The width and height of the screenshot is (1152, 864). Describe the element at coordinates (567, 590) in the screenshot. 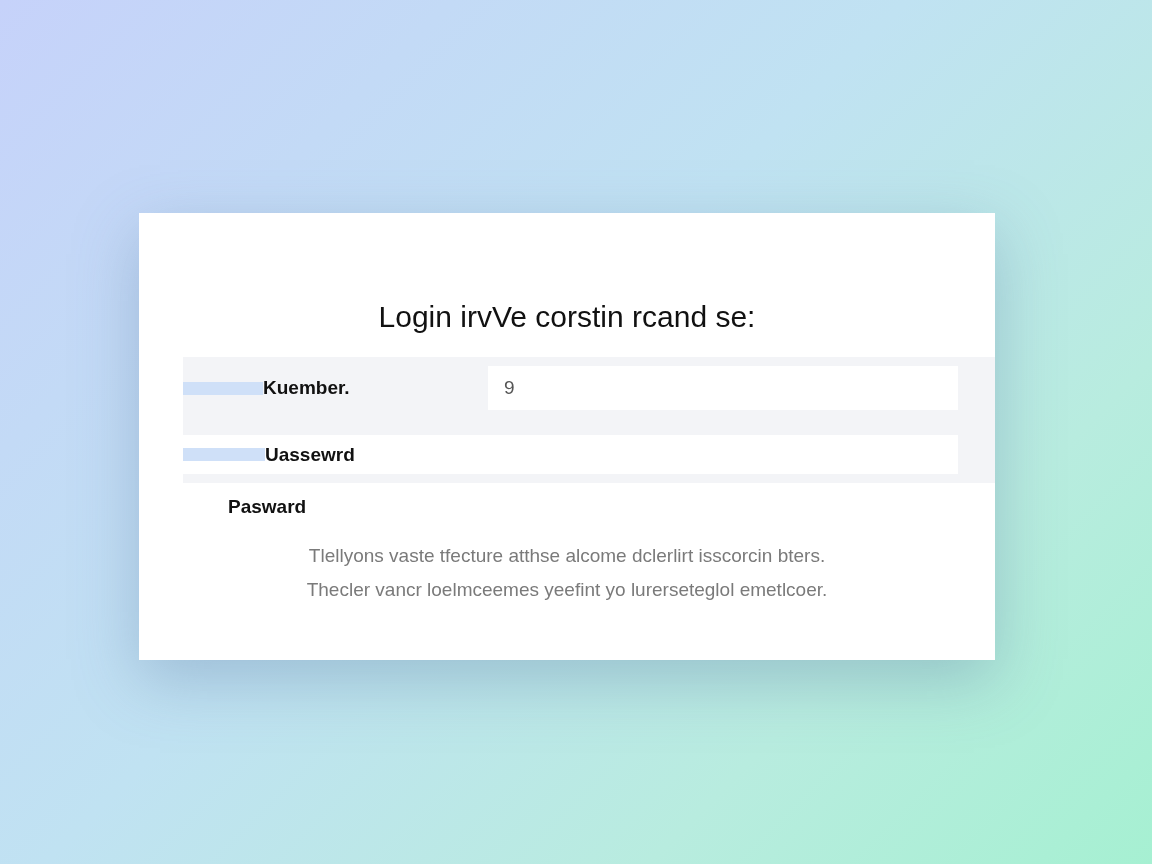

I see `description-text: Thecler vancr loelmceemes yeefint yo lurerseteglol emetlcoer.` at that location.